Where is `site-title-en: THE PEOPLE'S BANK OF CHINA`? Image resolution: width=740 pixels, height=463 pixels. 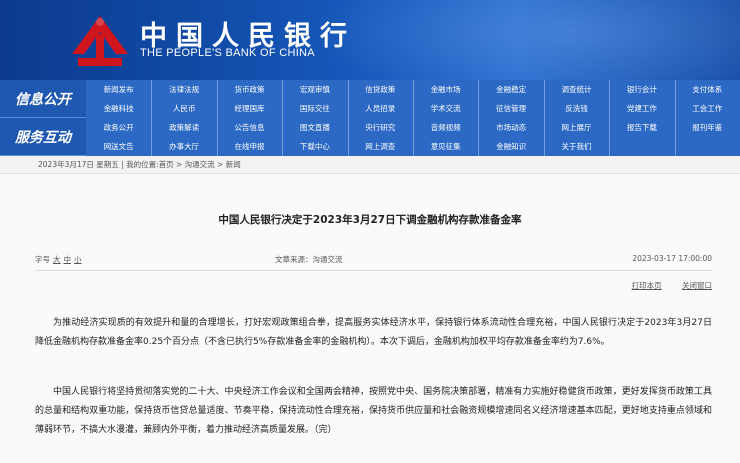 site-title-en: THE PEOPLE'S BANK OF CHINA is located at coordinates (227, 53).